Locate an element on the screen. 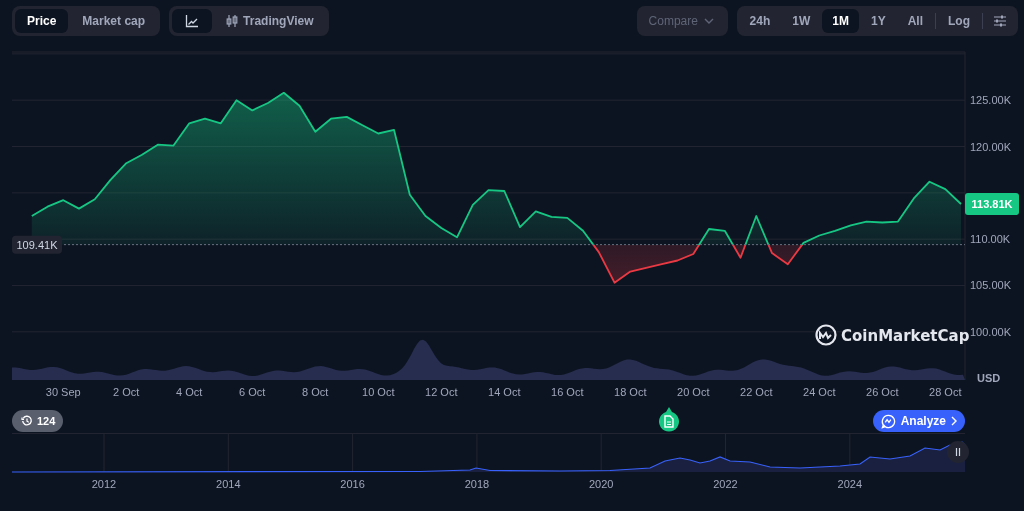  view-tab: Market cap is located at coordinates (114, 21).